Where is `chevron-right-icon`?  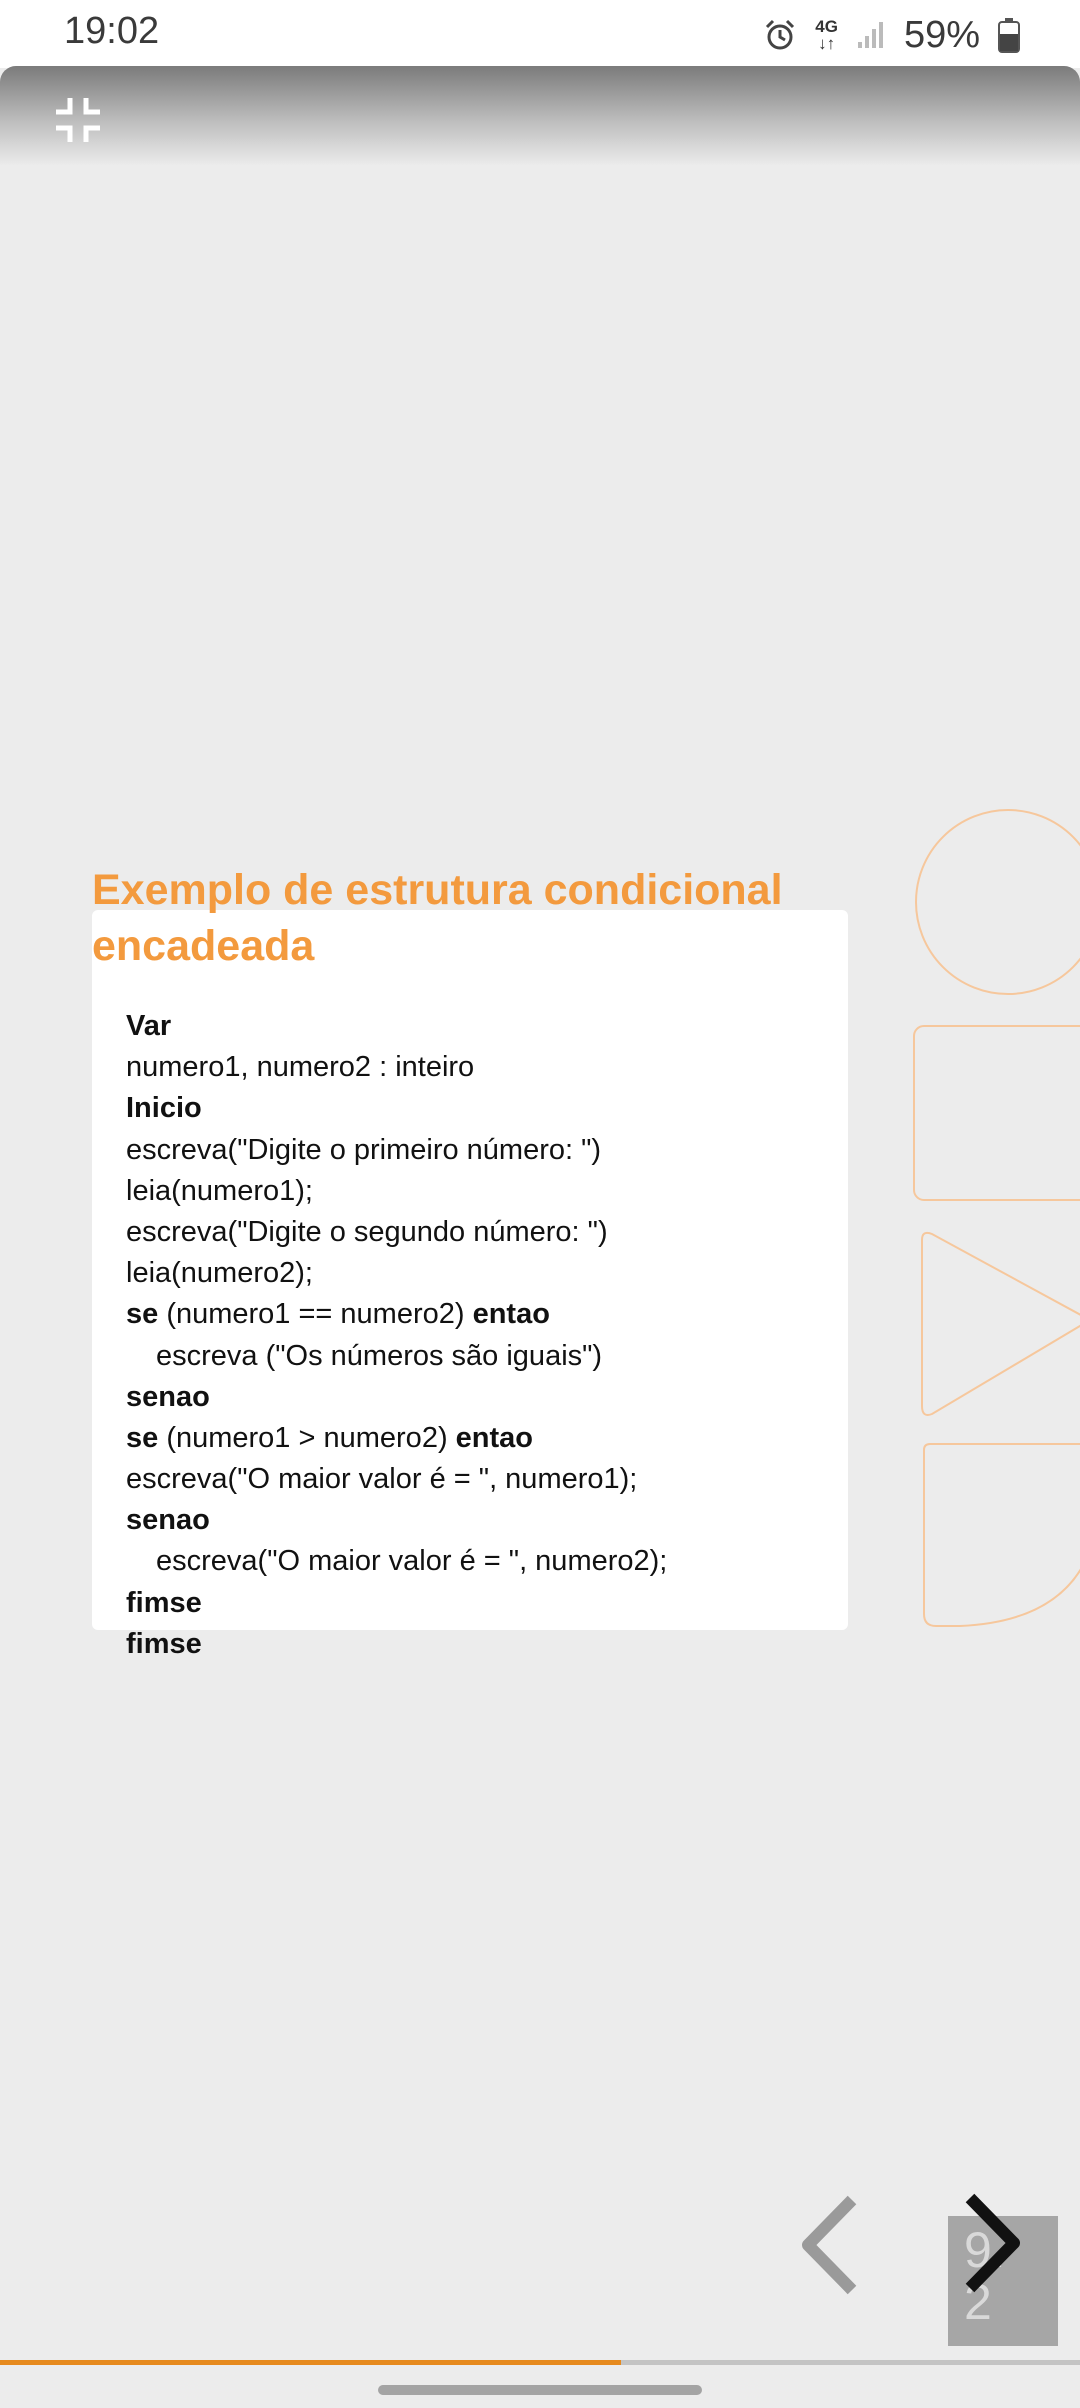 chevron-right-icon is located at coordinates (992, 2243).